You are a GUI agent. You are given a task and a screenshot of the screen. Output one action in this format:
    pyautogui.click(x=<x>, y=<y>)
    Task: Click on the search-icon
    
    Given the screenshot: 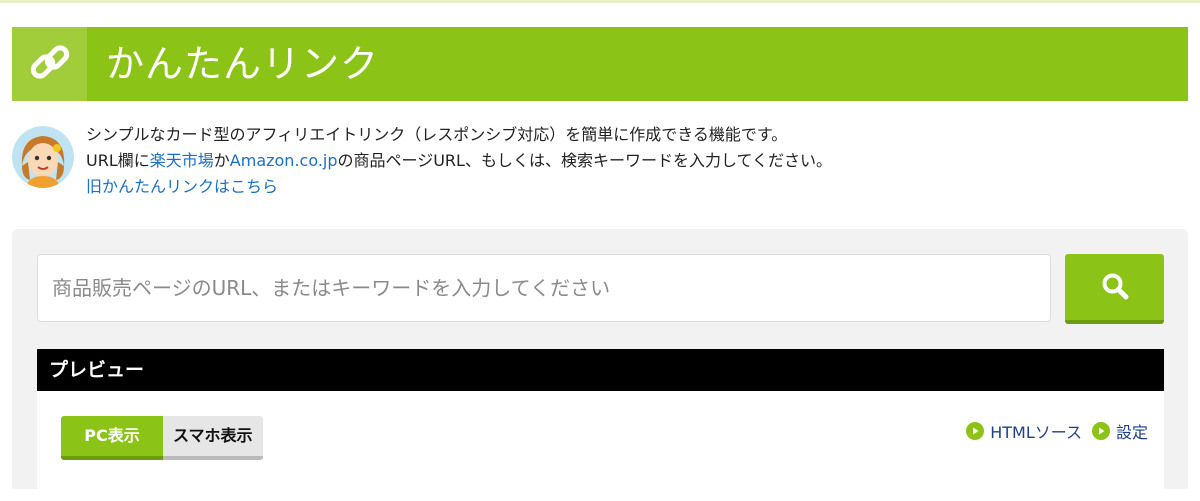 What is the action you would take?
    pyautogui.click(x=1115, y=287)
    